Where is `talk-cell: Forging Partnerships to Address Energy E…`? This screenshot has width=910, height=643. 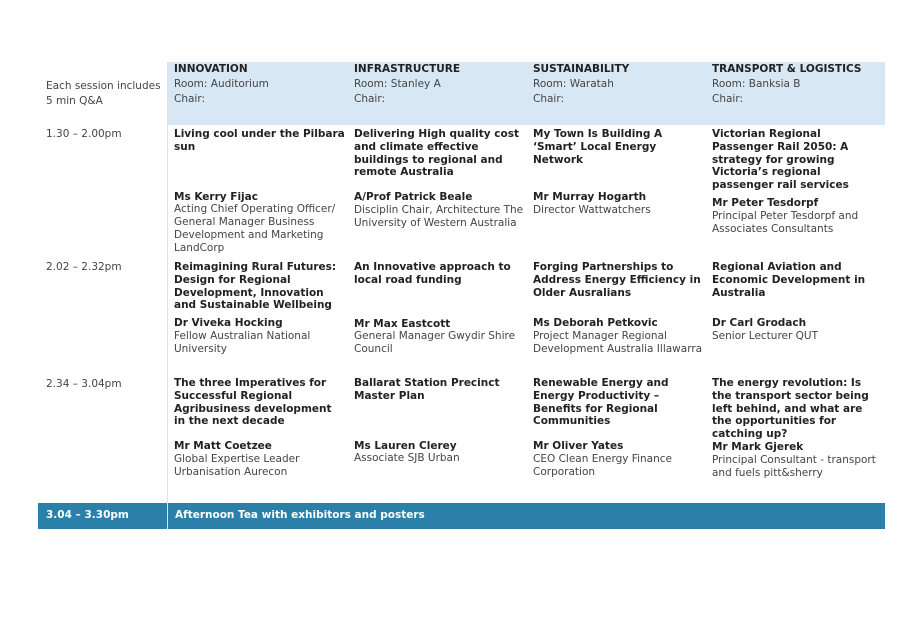 talk-cell: Forging Partnerships to Address Energy E… is located at coordinates (619, 308).